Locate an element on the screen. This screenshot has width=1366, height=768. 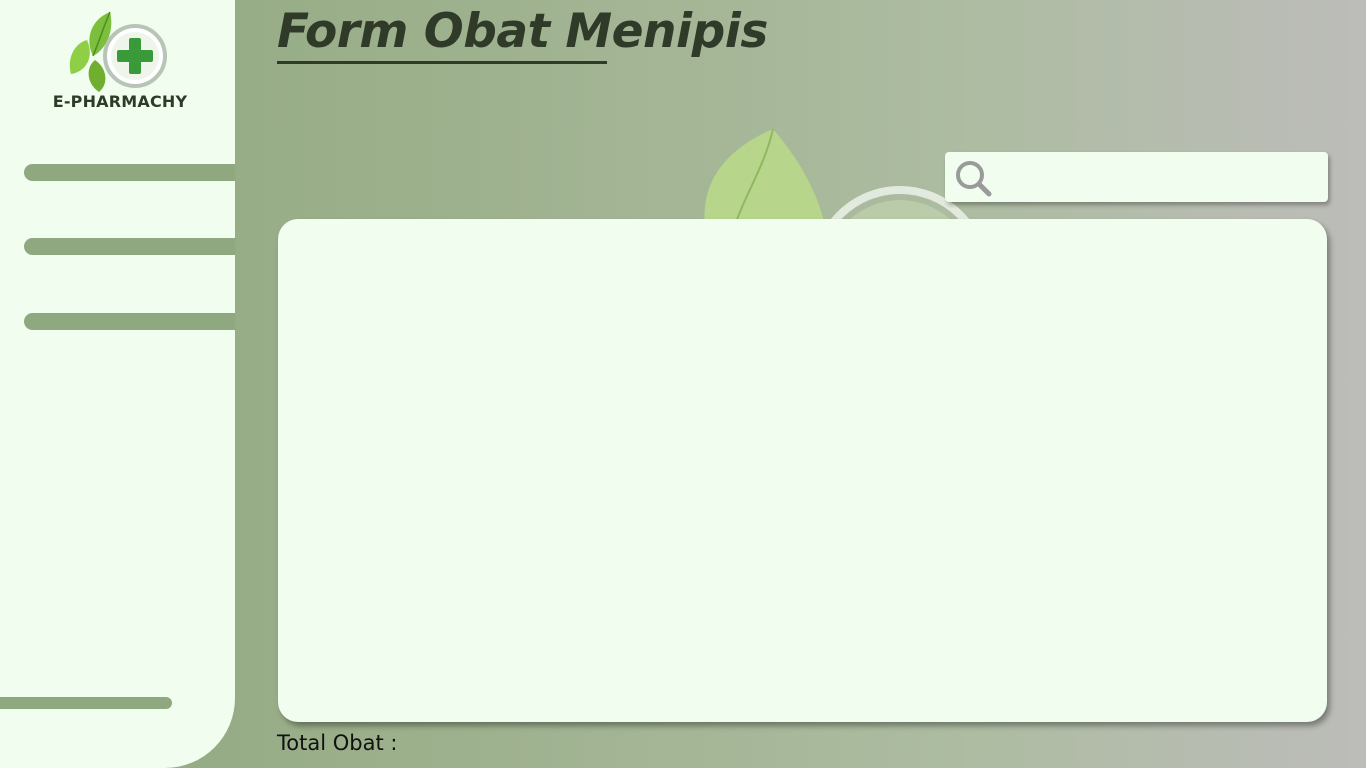
title-underline is located at coordinates (442, 62).